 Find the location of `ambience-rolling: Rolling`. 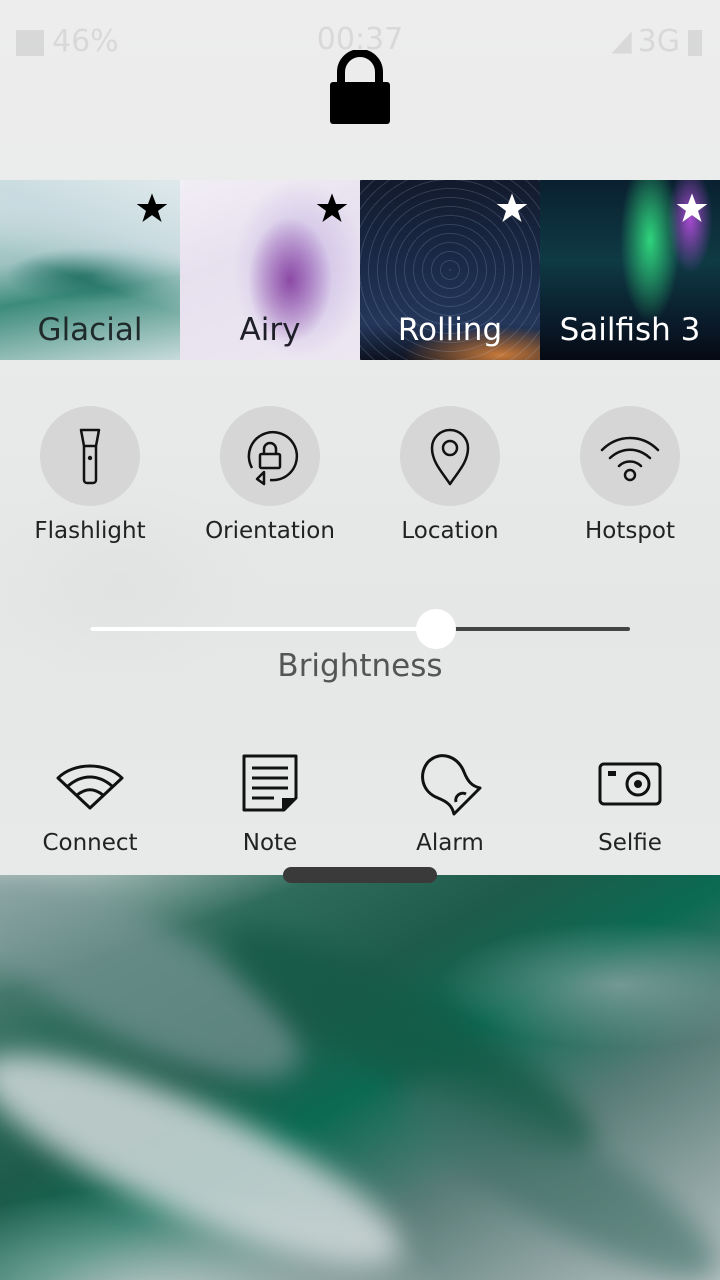

ambience-rolling: Rolling is located at coordinates (450, 270).